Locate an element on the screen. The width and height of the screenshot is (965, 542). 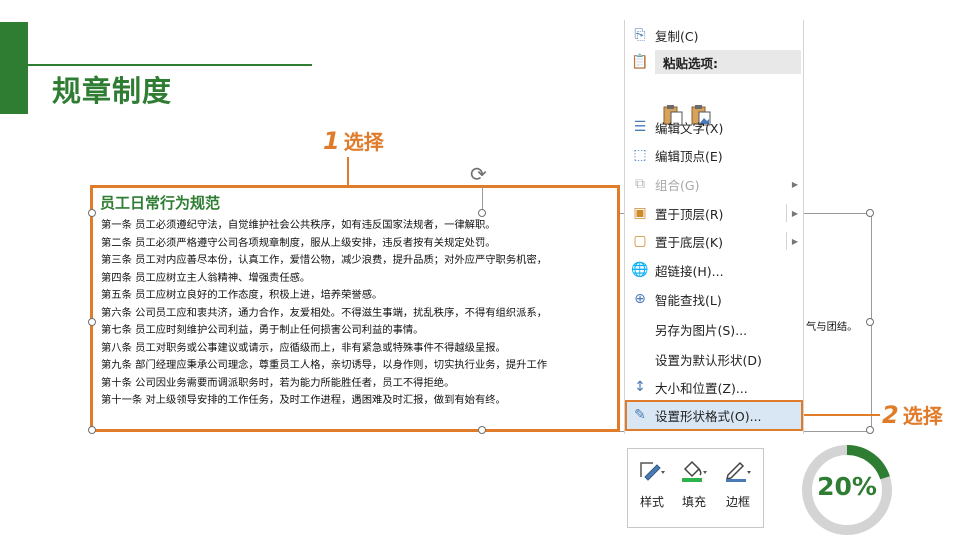
rule-line: 第一条 员工必须遵纪守法，自觉维护社会公共秩序，如有违反国家法规者，一律解职。 is located at coordinates (298, 225).